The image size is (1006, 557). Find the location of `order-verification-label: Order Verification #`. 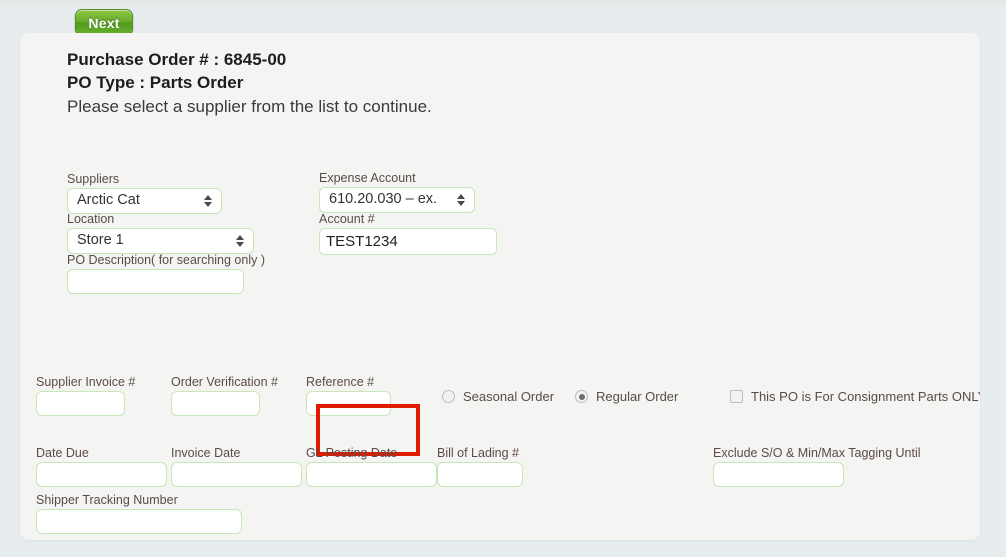

order-verification-label: Order Verification # is located at coordinates (224, 382).